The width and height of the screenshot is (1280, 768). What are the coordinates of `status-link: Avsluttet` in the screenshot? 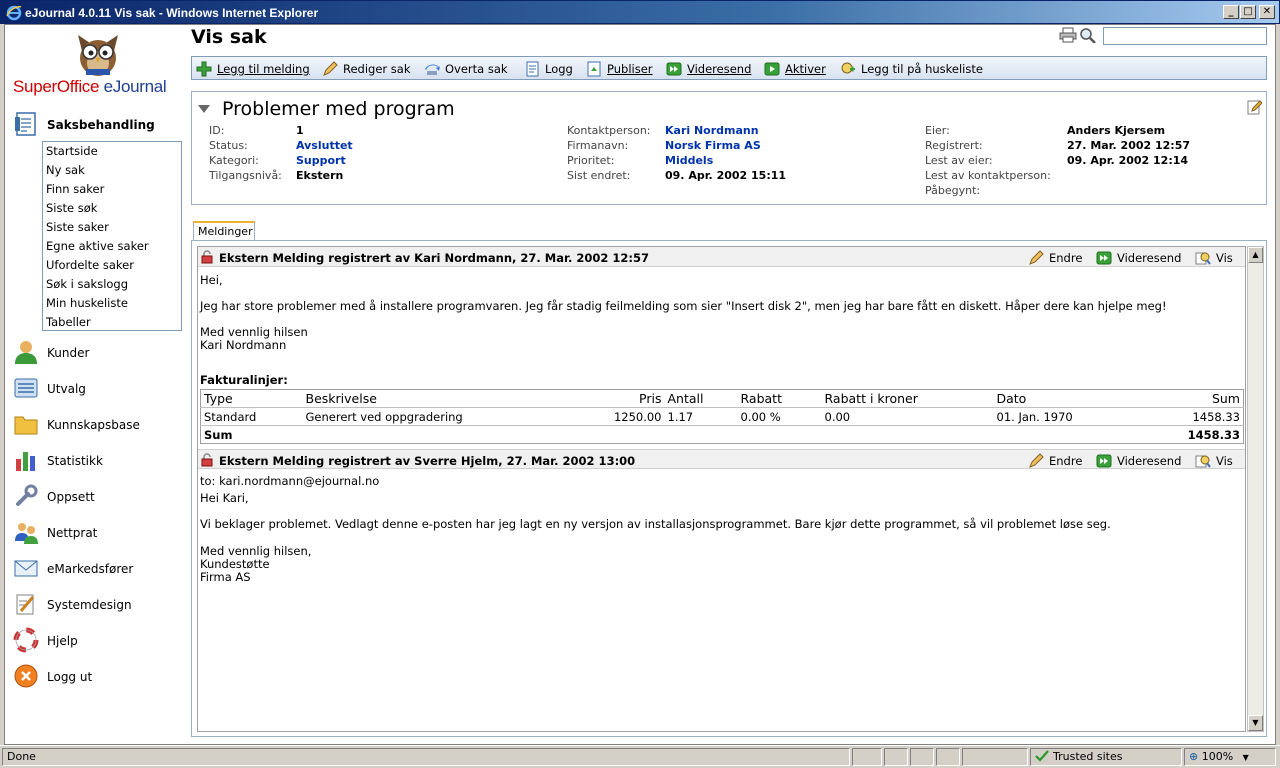 It's located at (324, 145).